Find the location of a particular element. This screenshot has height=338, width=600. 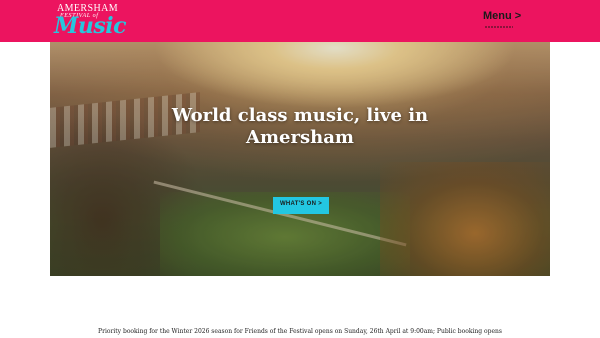

whats-on-button-label: WHAT'S ON > is located at coordinates (301, 204).